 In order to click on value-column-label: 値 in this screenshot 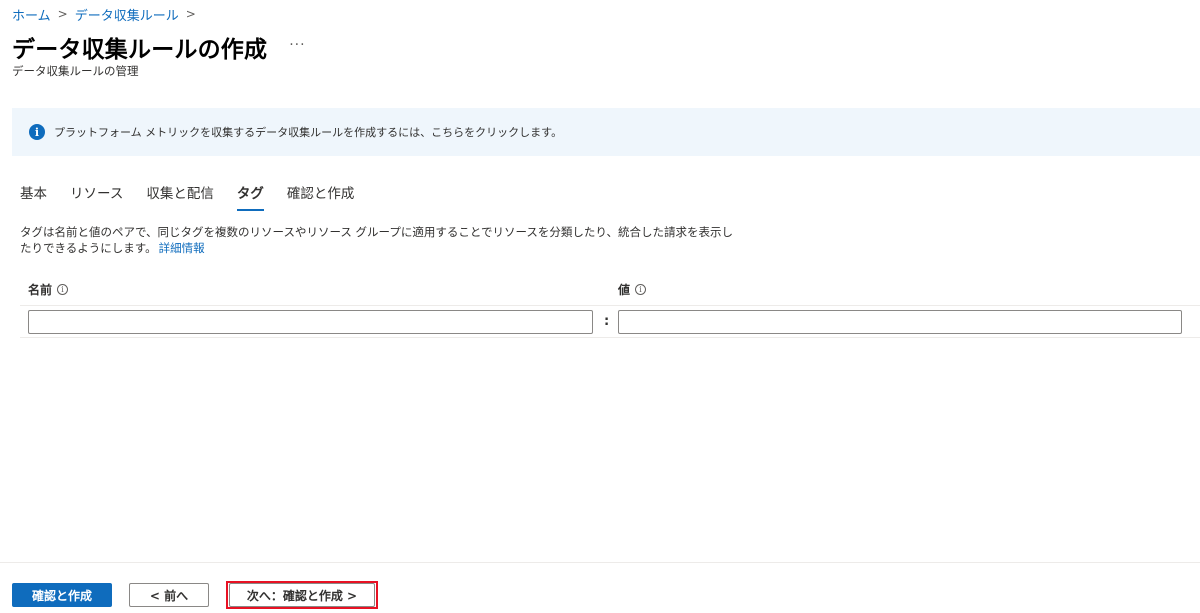, I will do `click(624, 290)`.